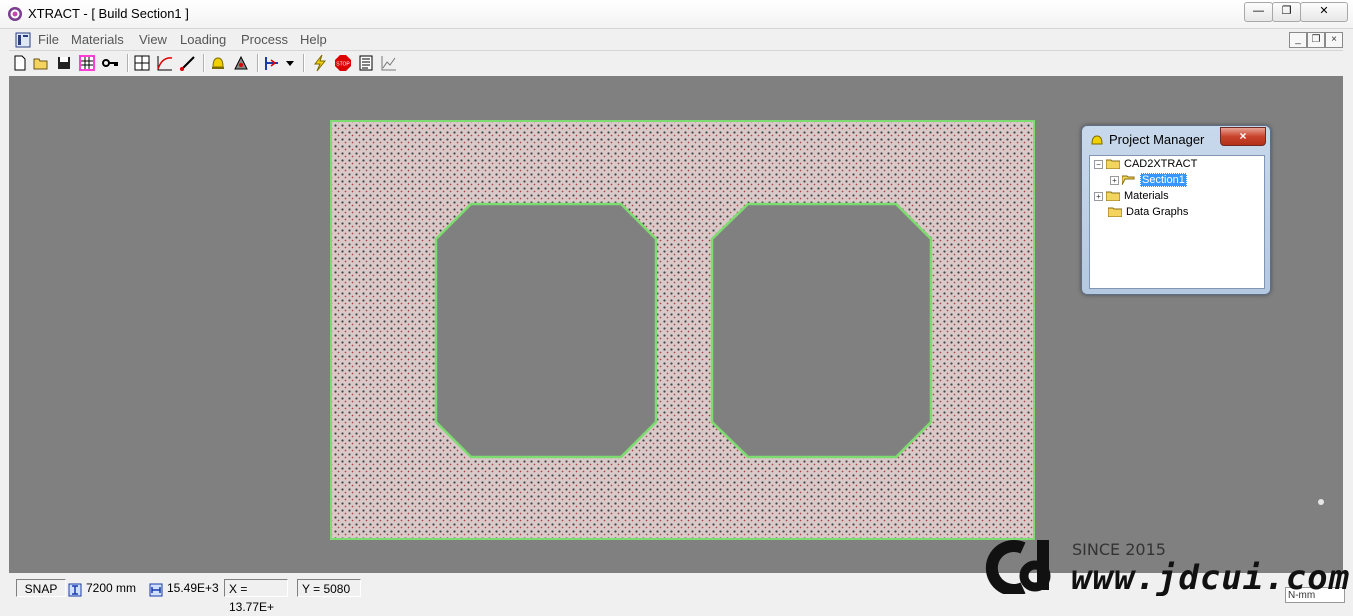 The width and height of the screenshot is (1353, 616). I want to click on analysis-icon, so click(241, 63).